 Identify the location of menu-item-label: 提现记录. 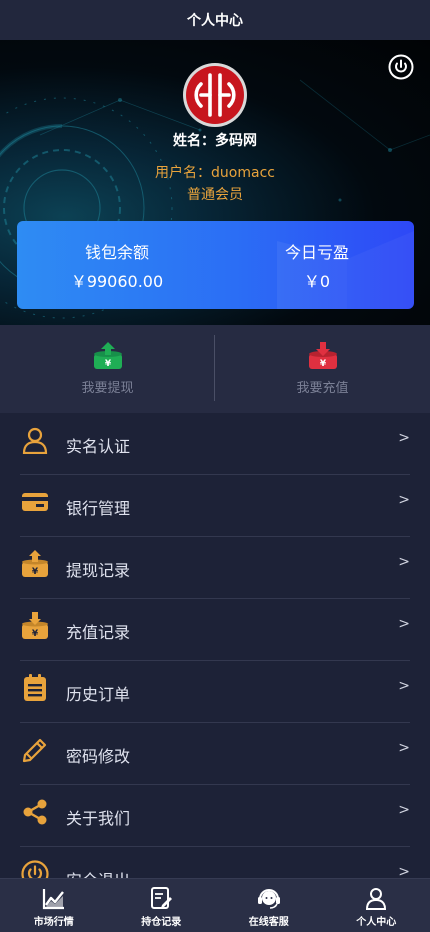
(98, 570).